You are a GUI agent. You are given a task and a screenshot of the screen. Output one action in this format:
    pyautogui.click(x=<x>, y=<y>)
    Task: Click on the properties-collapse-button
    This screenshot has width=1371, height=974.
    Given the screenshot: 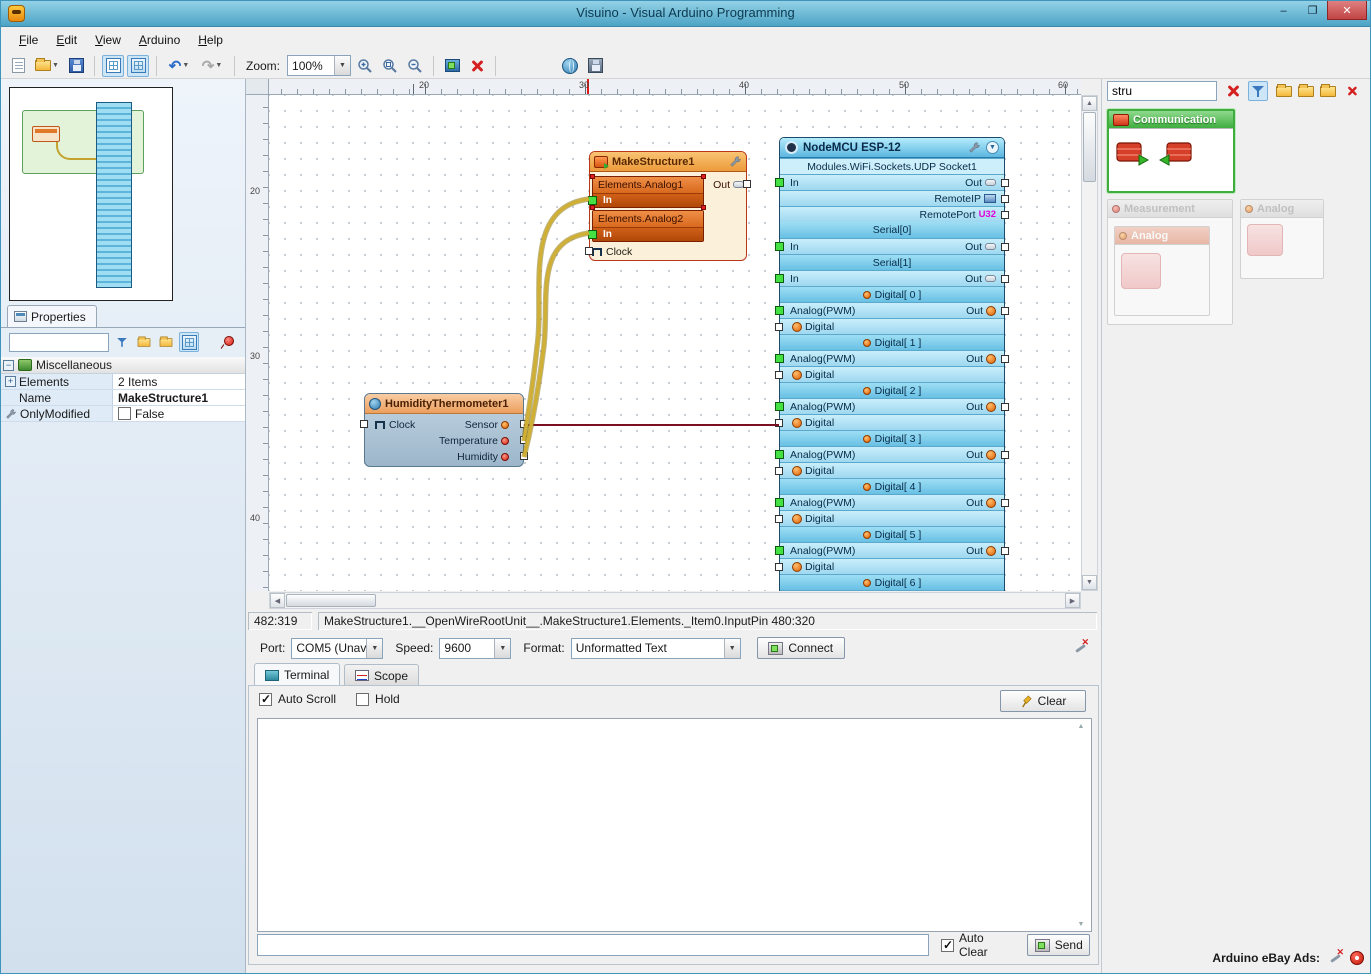 What is the action you would take?
    pyautogui.click(x=166, y=342)
    